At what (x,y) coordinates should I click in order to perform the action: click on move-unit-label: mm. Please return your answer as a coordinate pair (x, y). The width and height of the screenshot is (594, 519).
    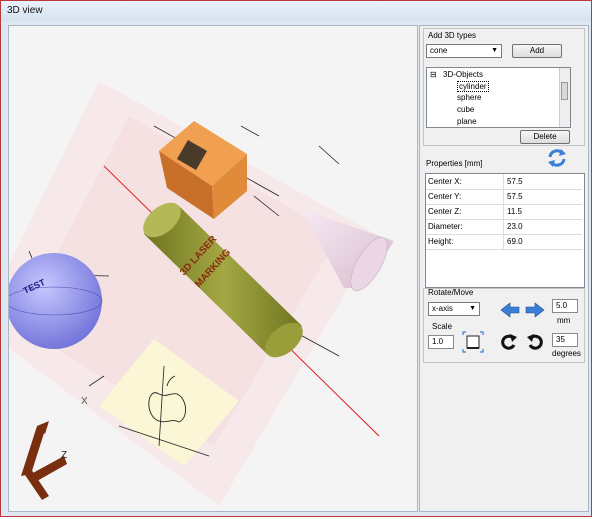
    Looking at the image, I should click on (564, 320).